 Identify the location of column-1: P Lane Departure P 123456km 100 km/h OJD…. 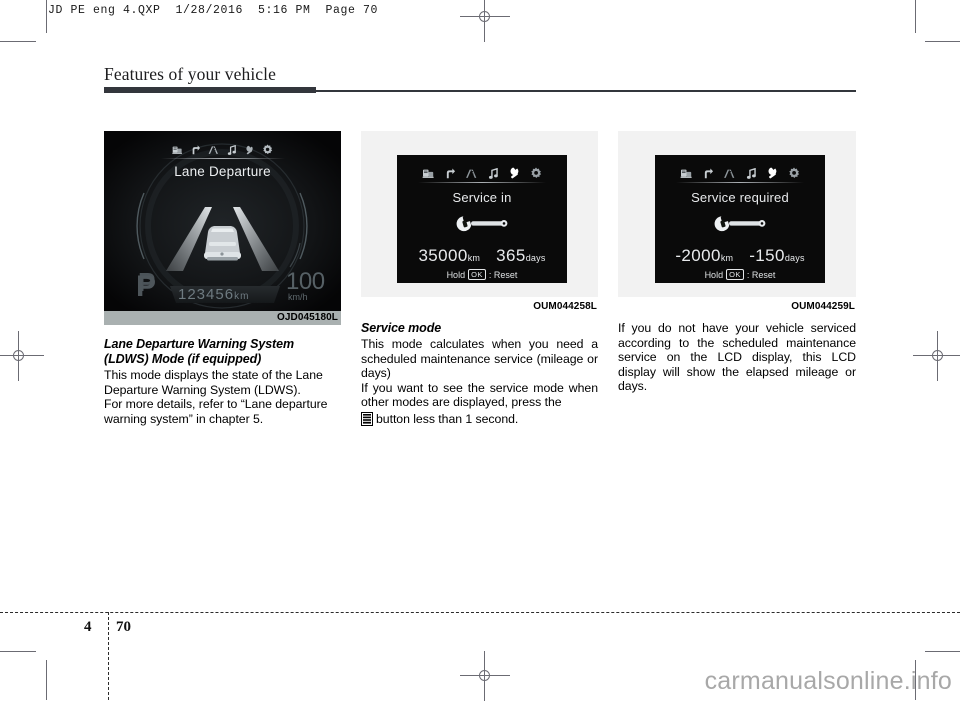
(222, 278).